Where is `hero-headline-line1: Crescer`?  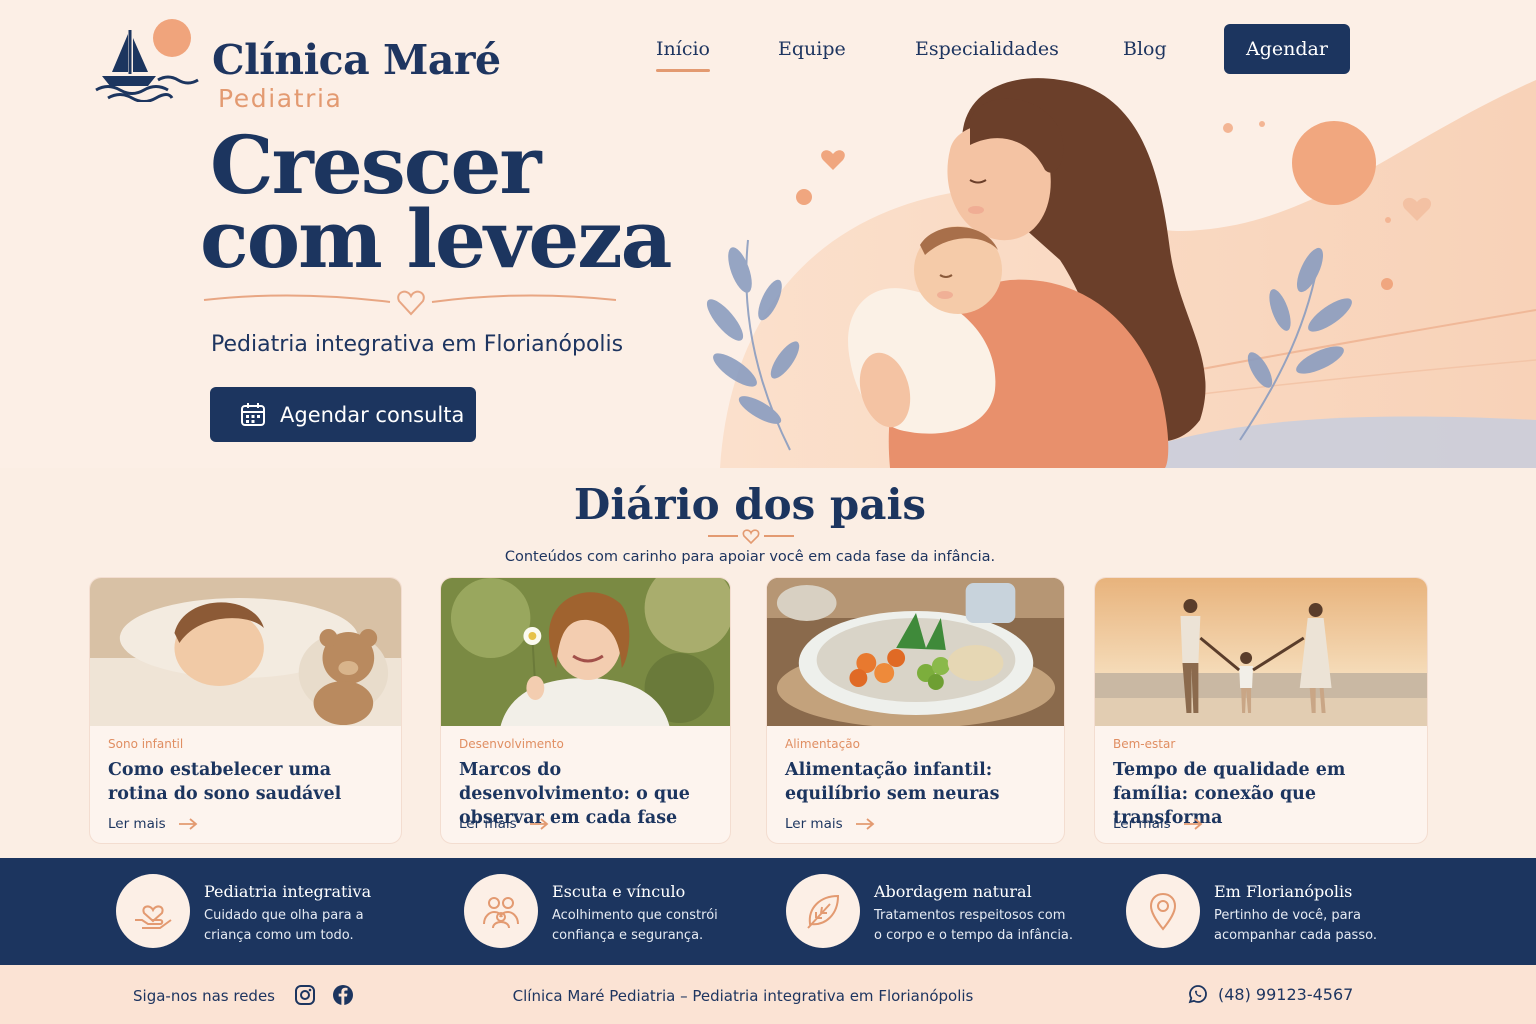
hero-headline-line1: Crescer is located at coordinates (376, 165).